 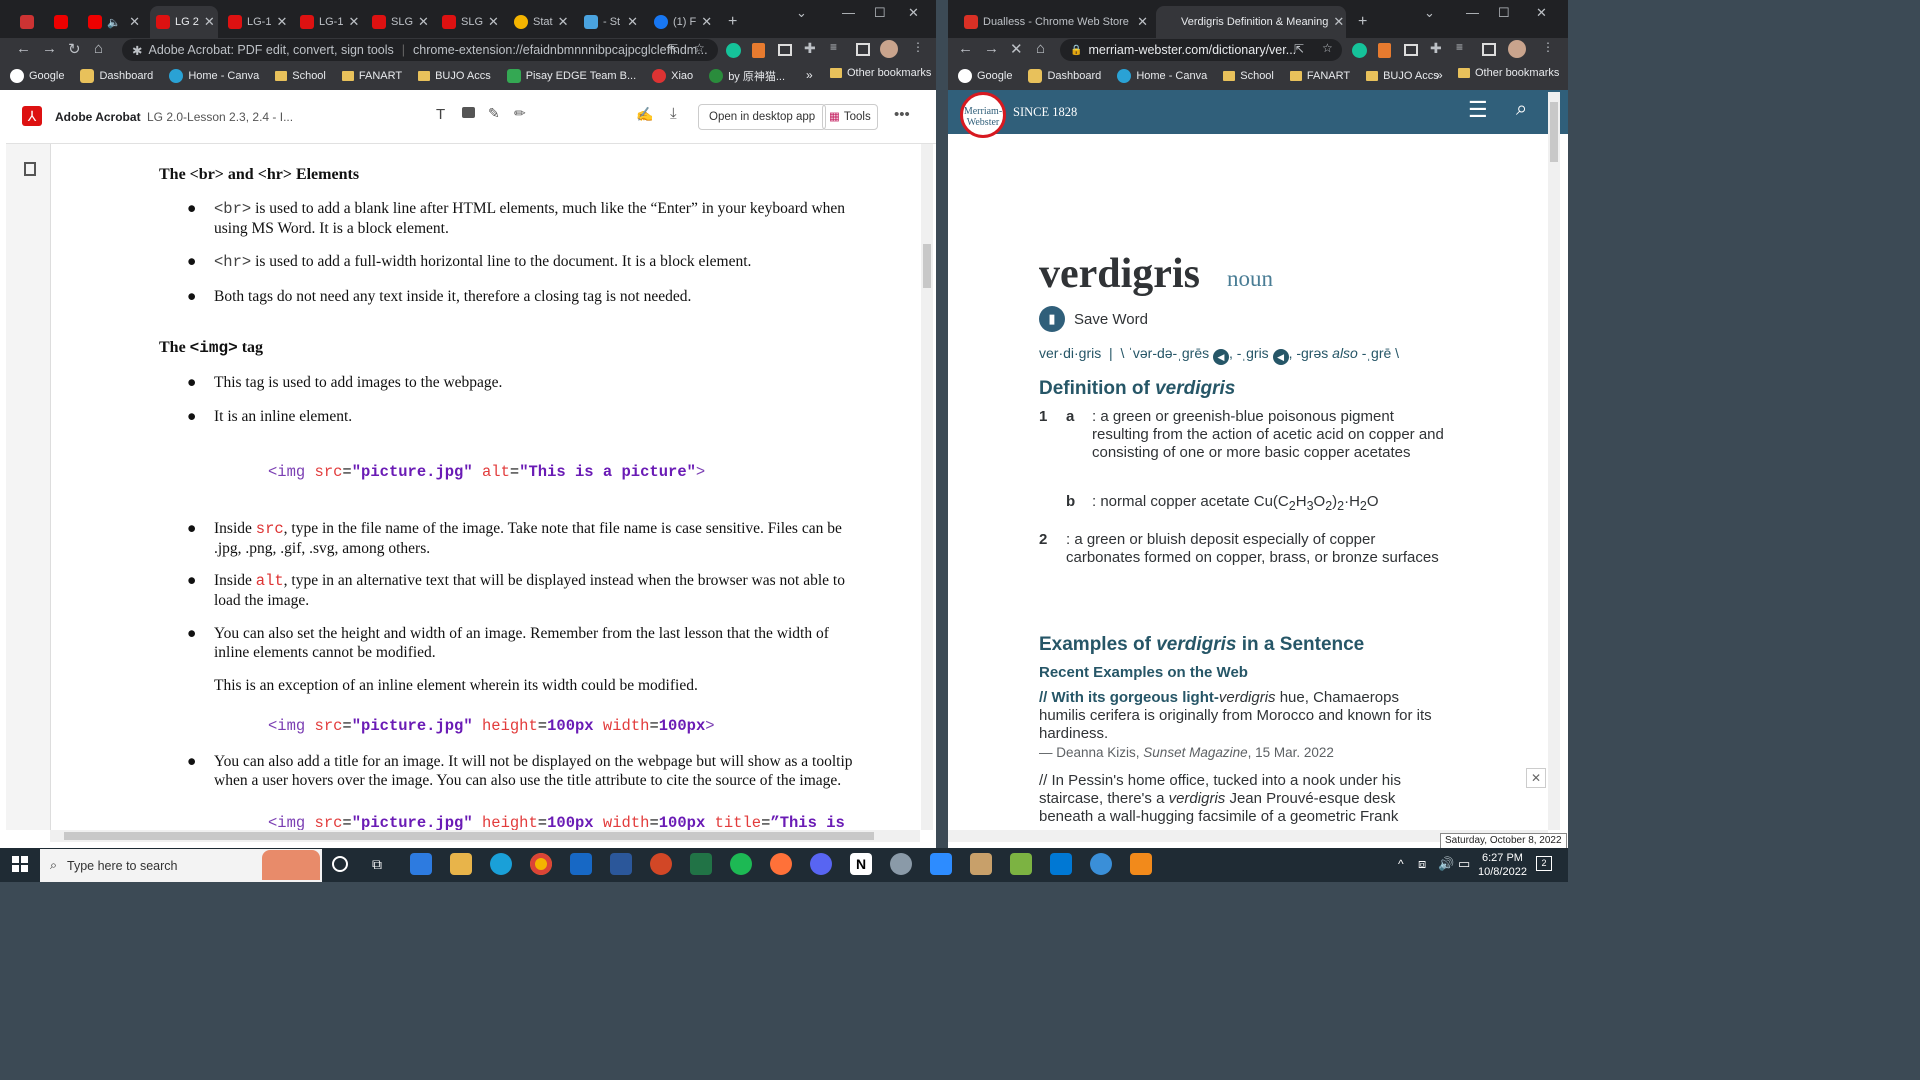 I want to click on volume-icon: 🔊, so click(x=1446, y=864).